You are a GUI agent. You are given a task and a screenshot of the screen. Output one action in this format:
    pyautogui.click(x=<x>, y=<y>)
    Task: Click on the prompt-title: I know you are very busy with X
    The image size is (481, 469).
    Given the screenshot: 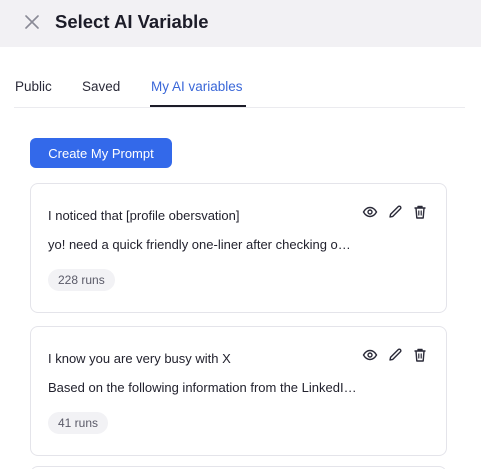 What is the action you would take?
    pyautogui.click(x=139, y=358)
    